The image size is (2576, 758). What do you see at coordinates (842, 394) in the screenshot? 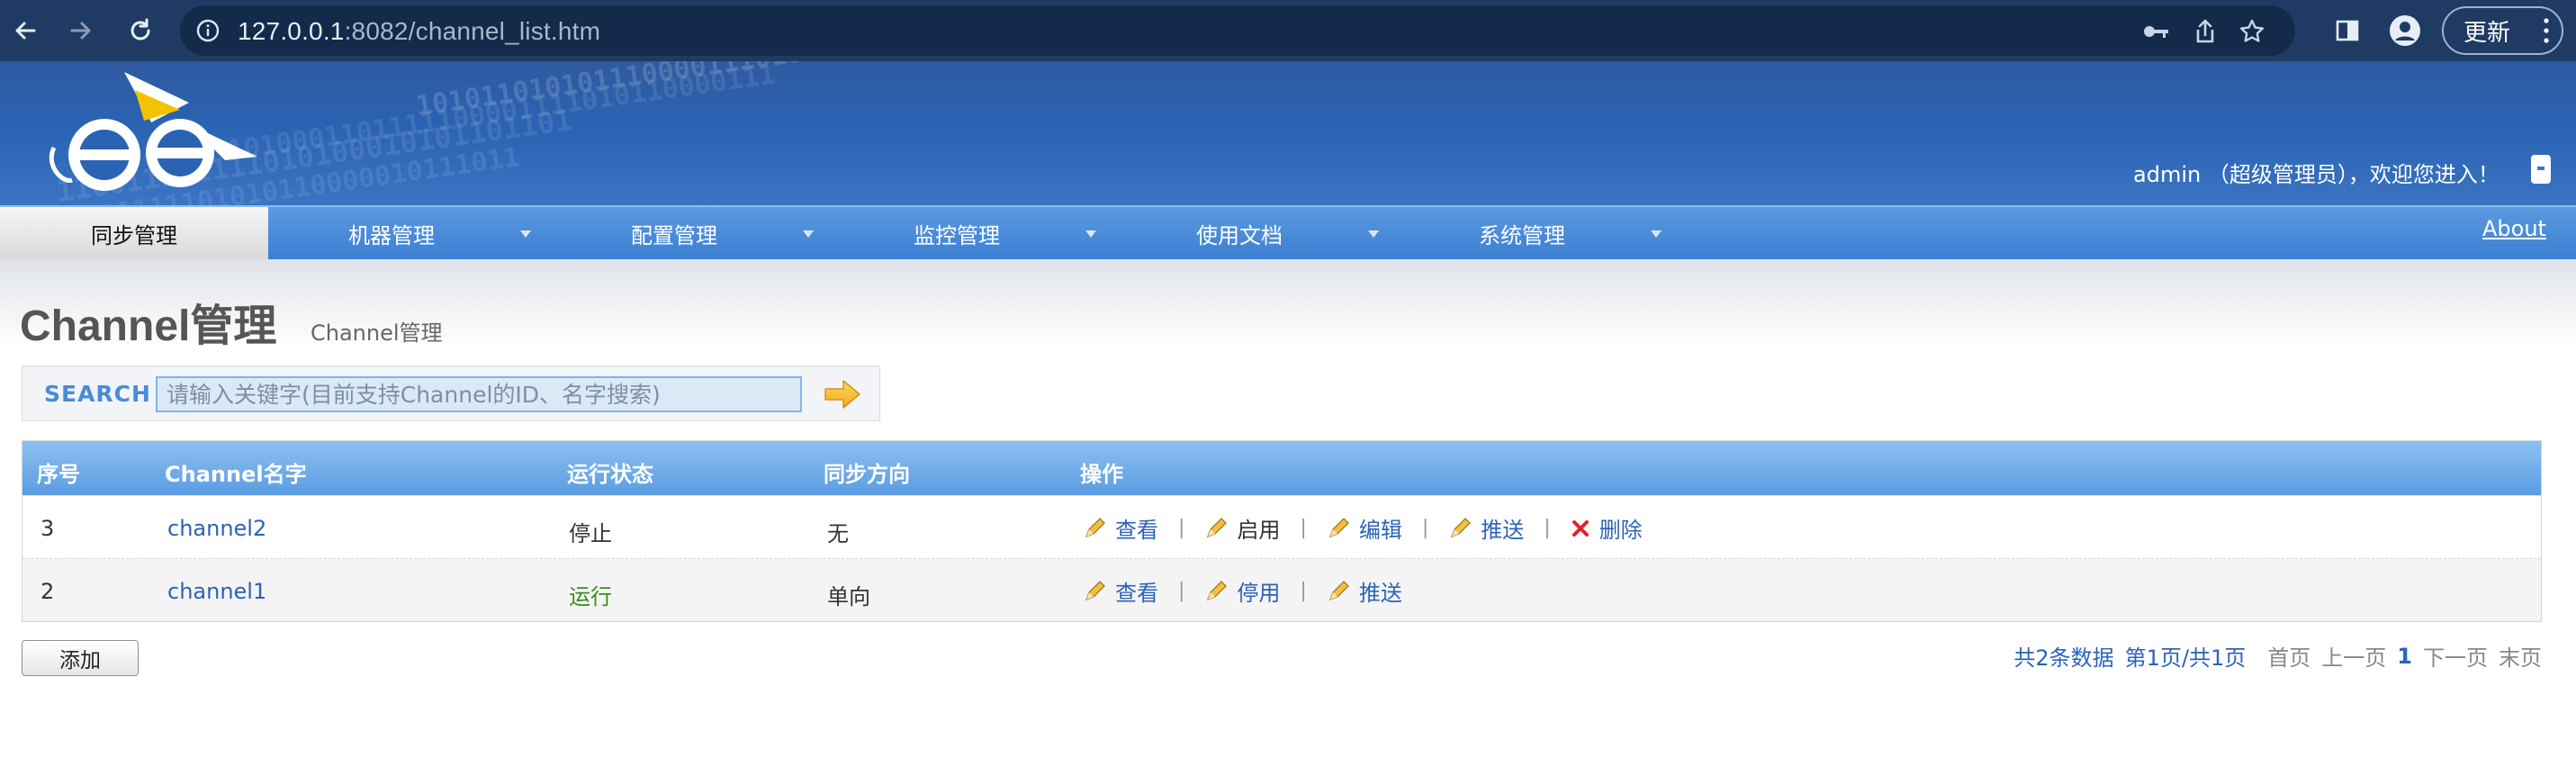
I see `search-arrow-icon` at bounding box center [842, 394].